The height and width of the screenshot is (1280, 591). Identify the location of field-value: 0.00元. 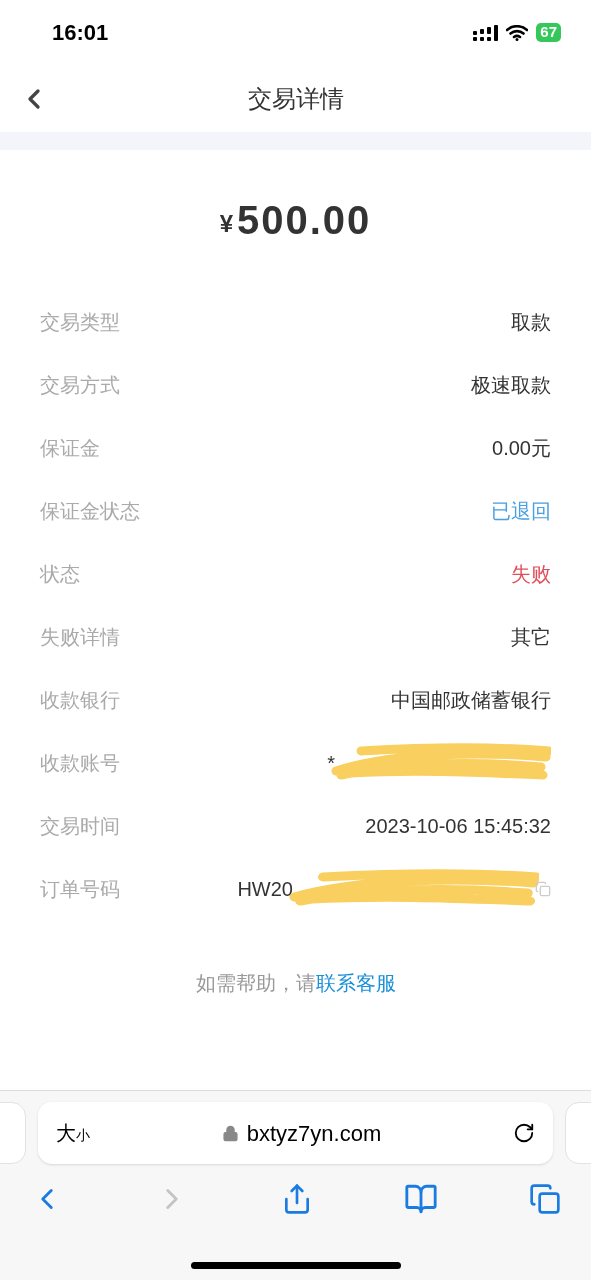
(521, 448).